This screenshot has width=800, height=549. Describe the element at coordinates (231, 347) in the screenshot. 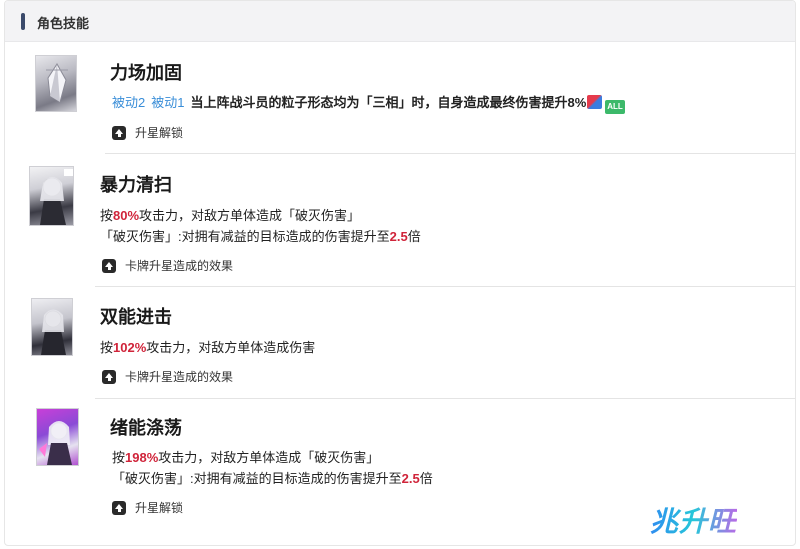

I see `desc-text: 攻击力，对敌方单体造成伤害` at that location.